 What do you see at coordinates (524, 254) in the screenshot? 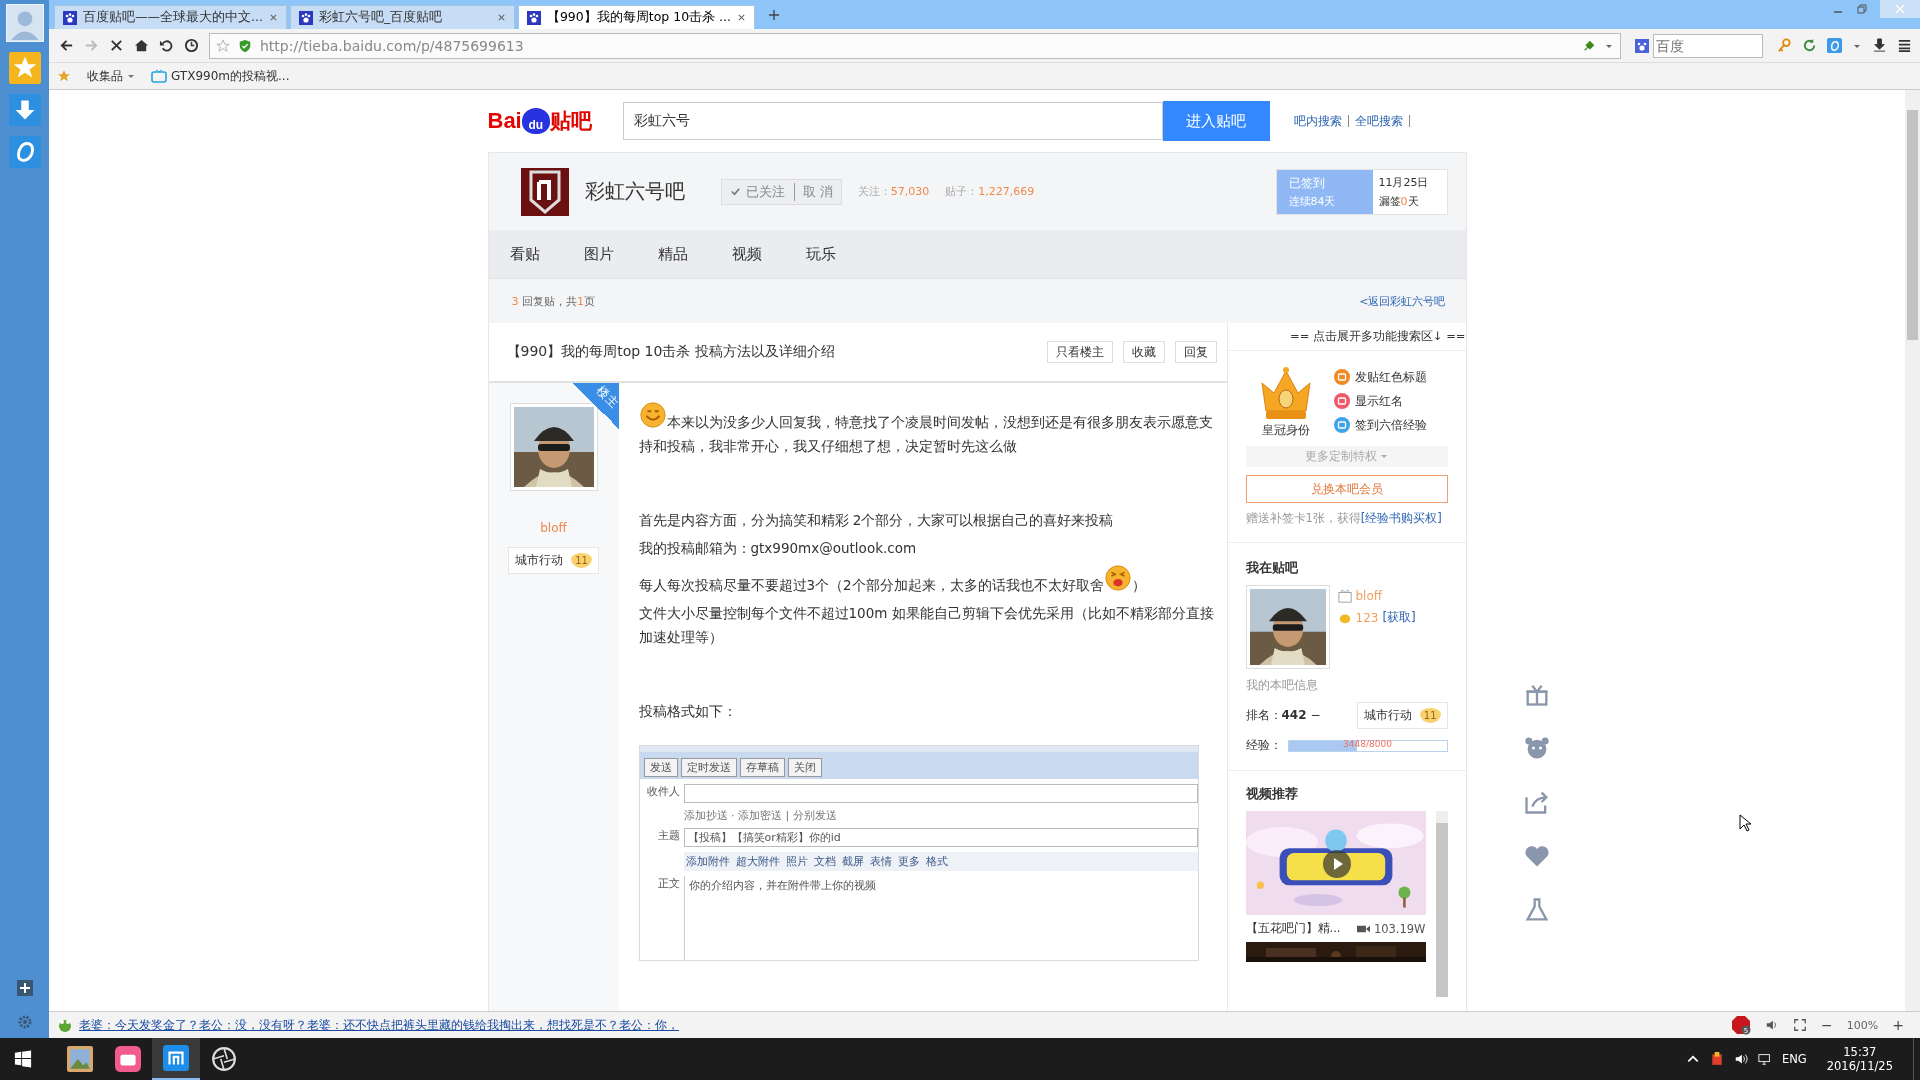
I see `forum-nav-tab: 看贴` at bounding box center [524, 254].